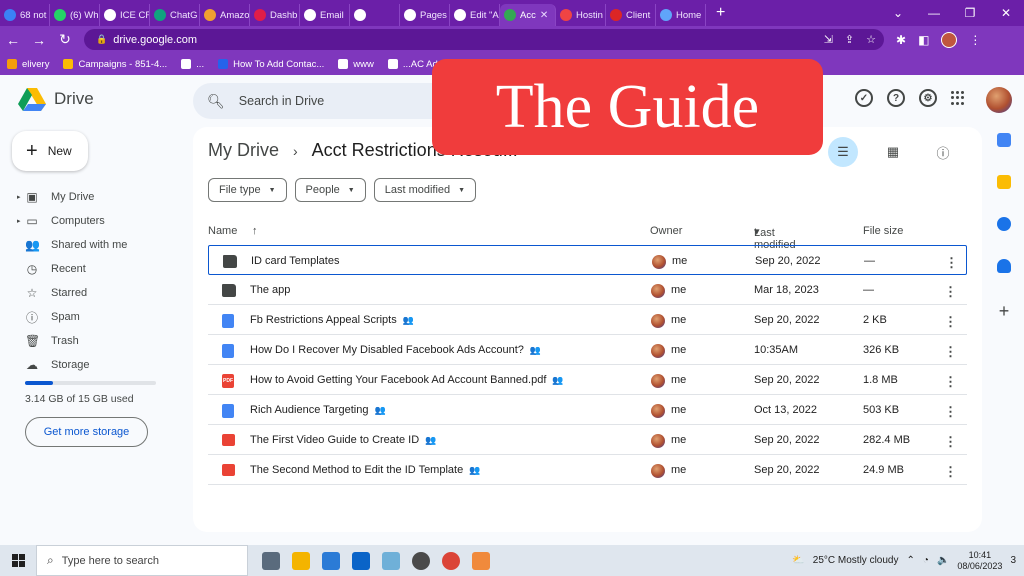  What do you see at coordinates (923, 40) in the screenshot?
I see `sidebar-toggle-icon: ◧` at bounding box center [923, 40].